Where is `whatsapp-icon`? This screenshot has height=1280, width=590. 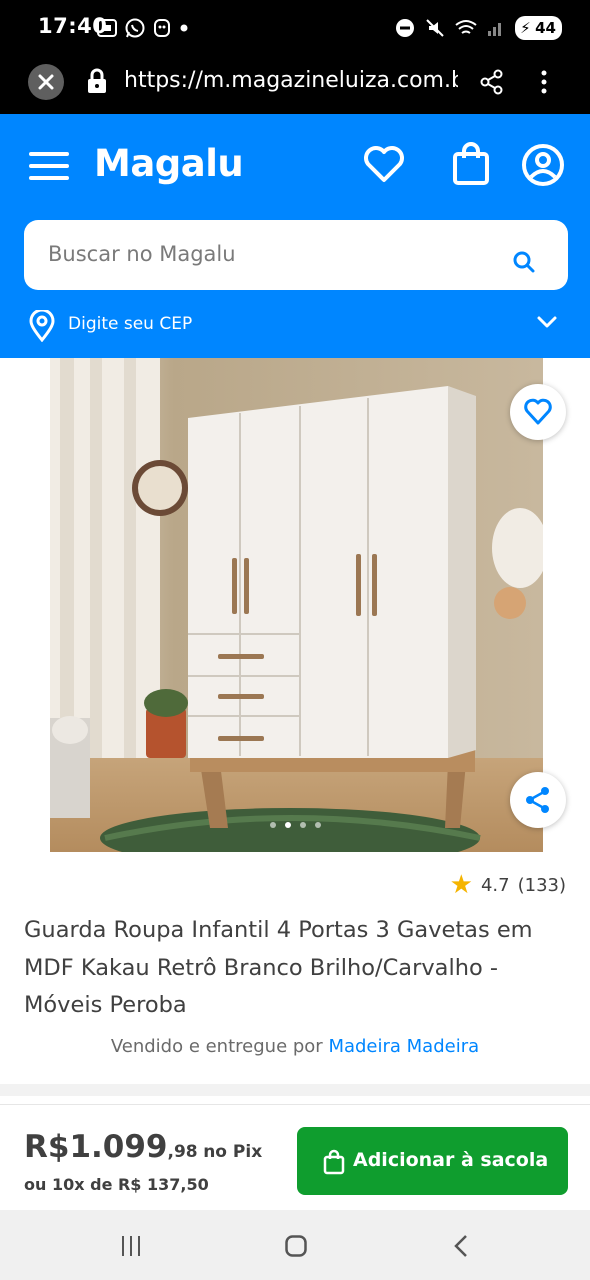 whatsapp-icon is located at coordinates (135, 28).